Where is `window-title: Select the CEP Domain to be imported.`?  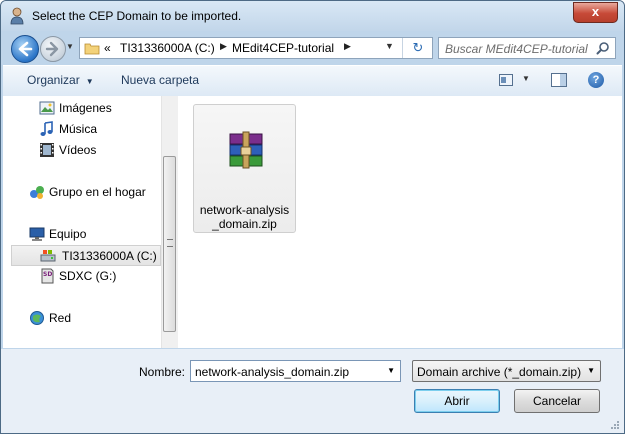 window-title: Select the CEP Domain to be imported. is located at coordinates (137, 16).